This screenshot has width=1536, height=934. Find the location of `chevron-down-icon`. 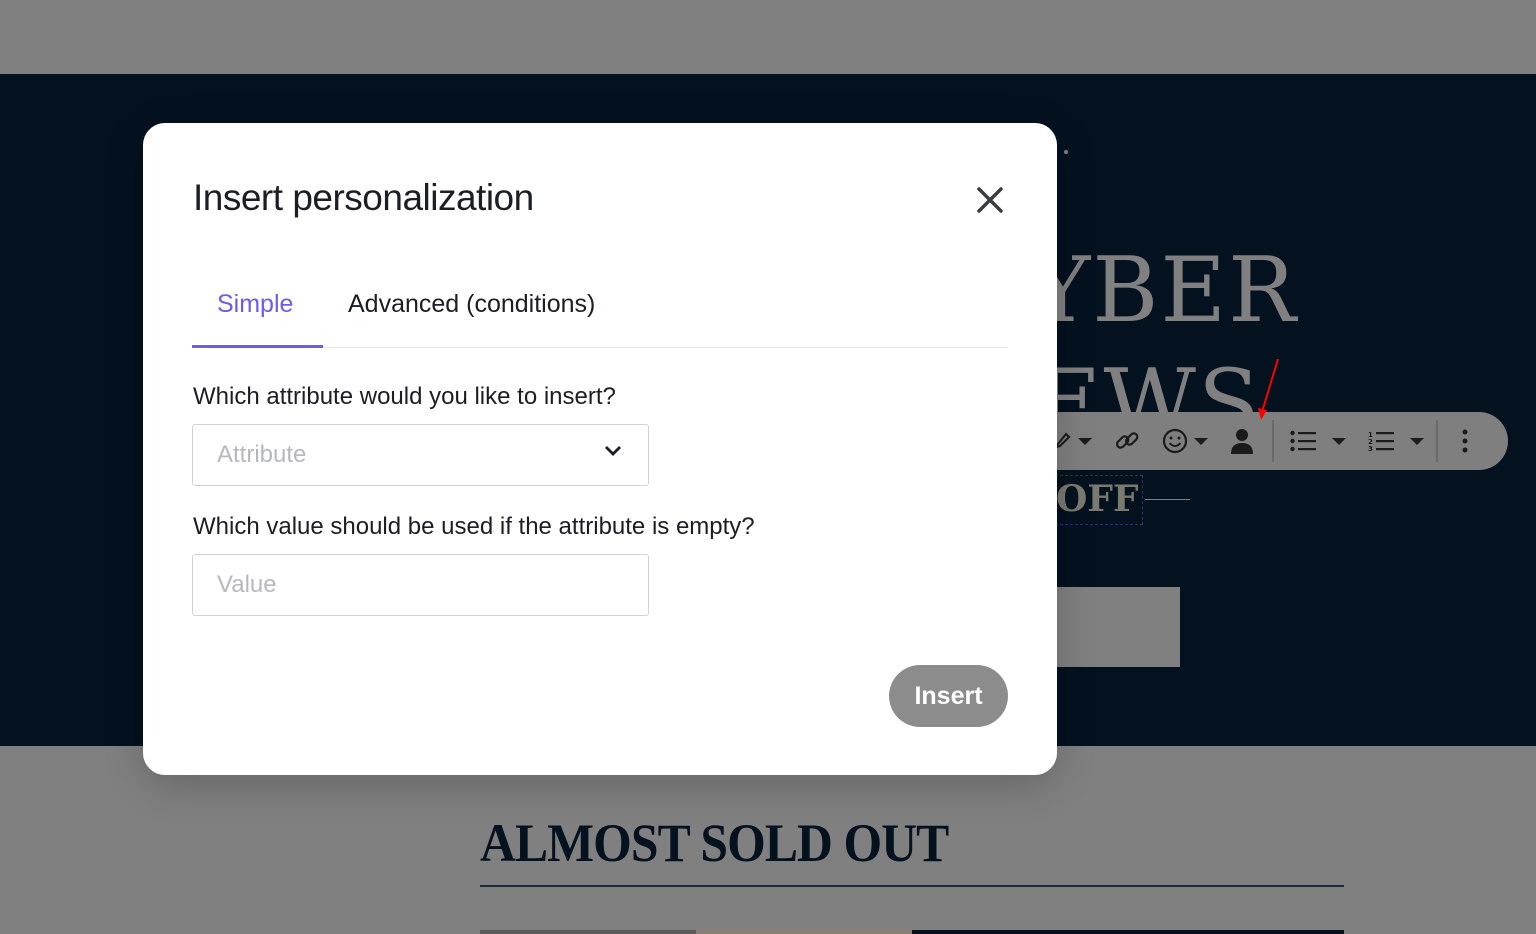

chevron-down-icon is located at coordinates (613, 451).